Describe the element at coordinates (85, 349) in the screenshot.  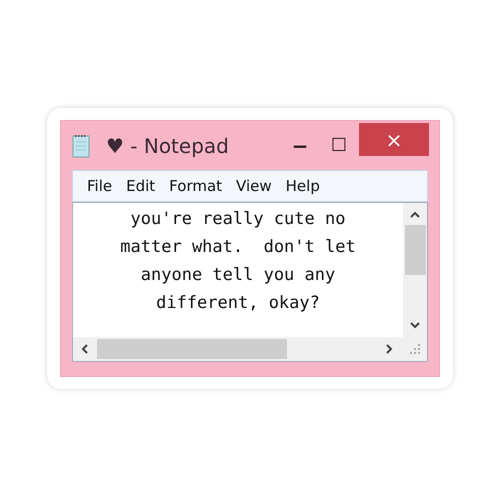
I see `scroll-left-icon` at that location.